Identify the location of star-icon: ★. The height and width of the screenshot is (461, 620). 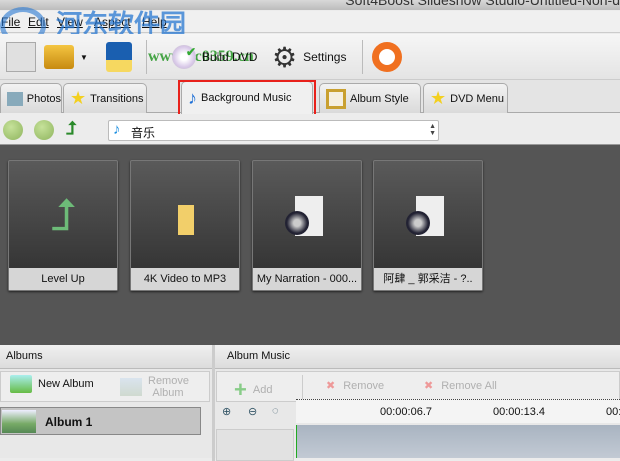
(78, 98).